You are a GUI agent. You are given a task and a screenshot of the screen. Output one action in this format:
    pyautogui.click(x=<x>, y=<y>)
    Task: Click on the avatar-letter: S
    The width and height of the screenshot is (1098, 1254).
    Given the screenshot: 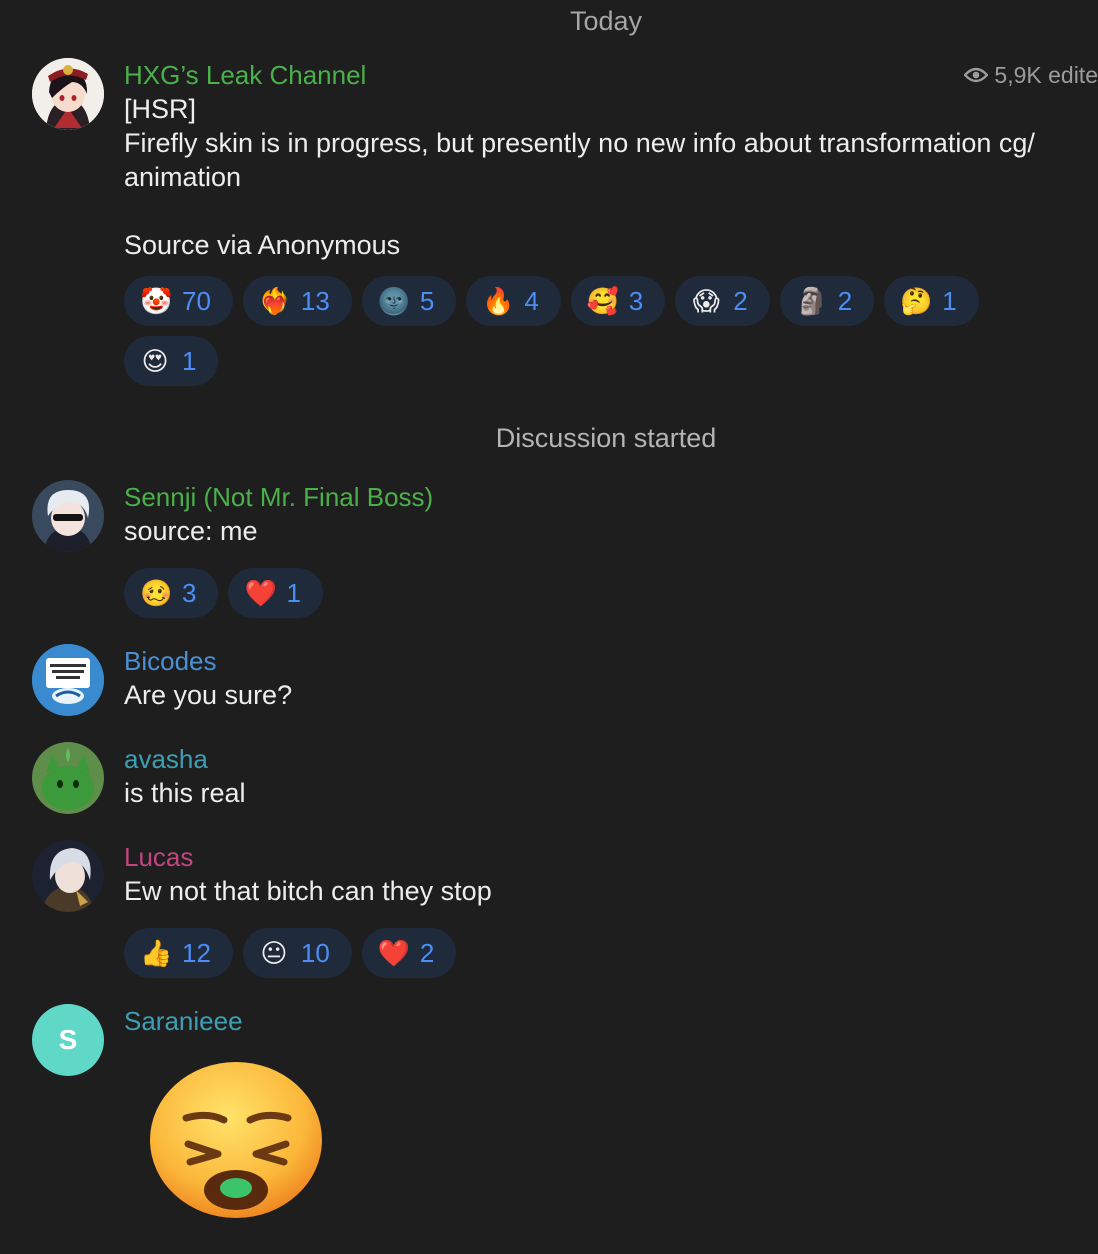 What is the action you would take?
    pyautogui.click(x=68, y=1039)
    